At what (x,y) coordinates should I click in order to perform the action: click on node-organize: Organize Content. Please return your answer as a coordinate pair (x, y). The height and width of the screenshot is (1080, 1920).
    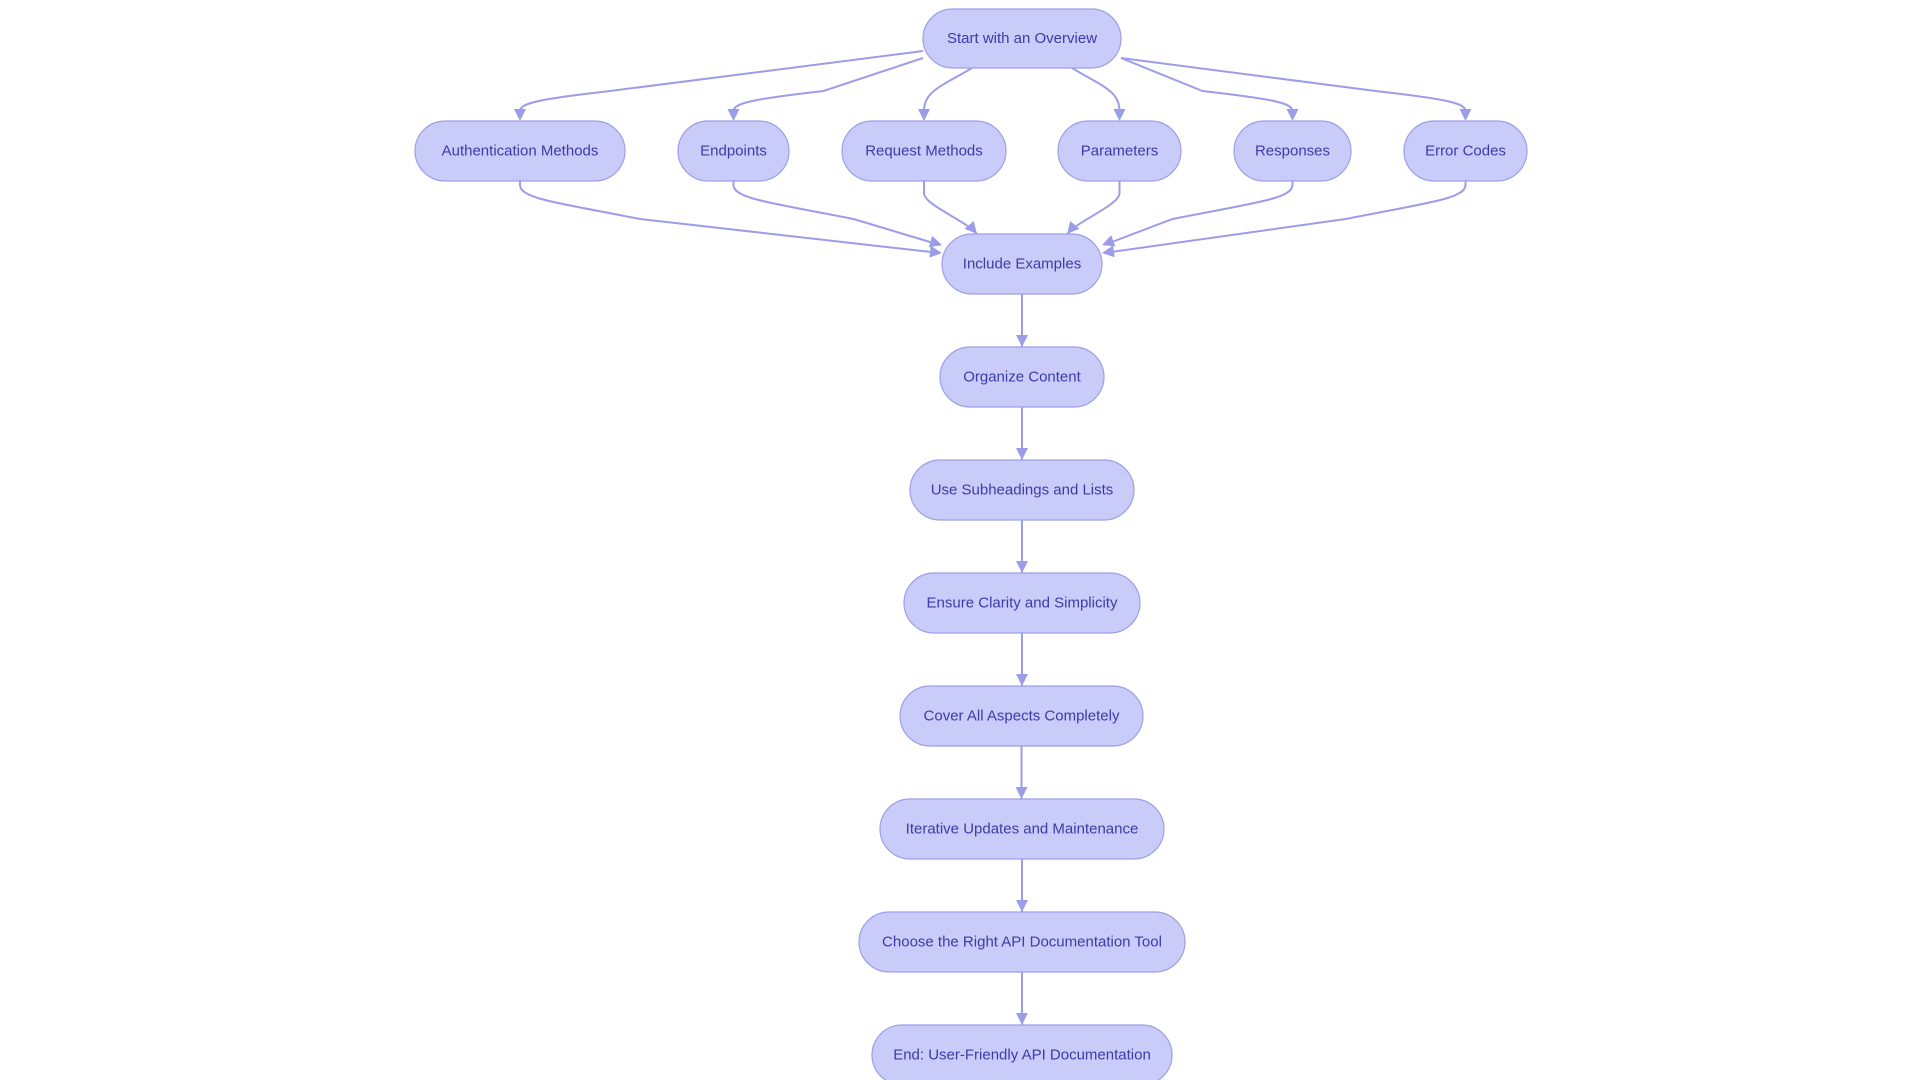
    Looking at the image, I should click on (1022, 377).